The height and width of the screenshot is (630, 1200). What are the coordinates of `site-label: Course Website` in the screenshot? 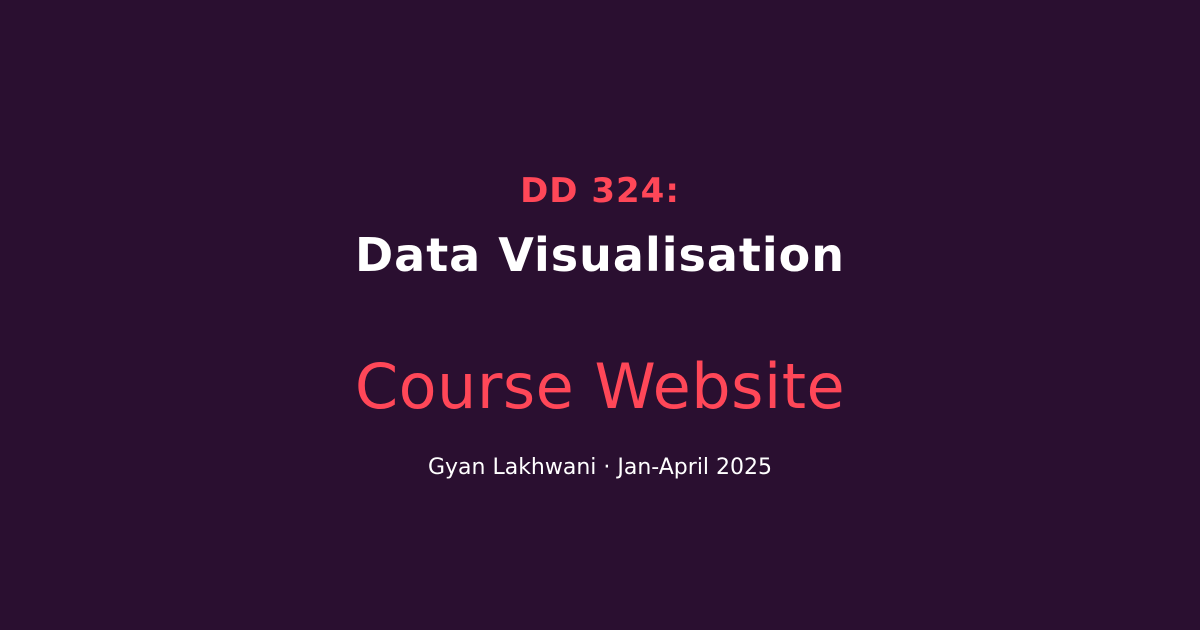 It's located at (600, 386).